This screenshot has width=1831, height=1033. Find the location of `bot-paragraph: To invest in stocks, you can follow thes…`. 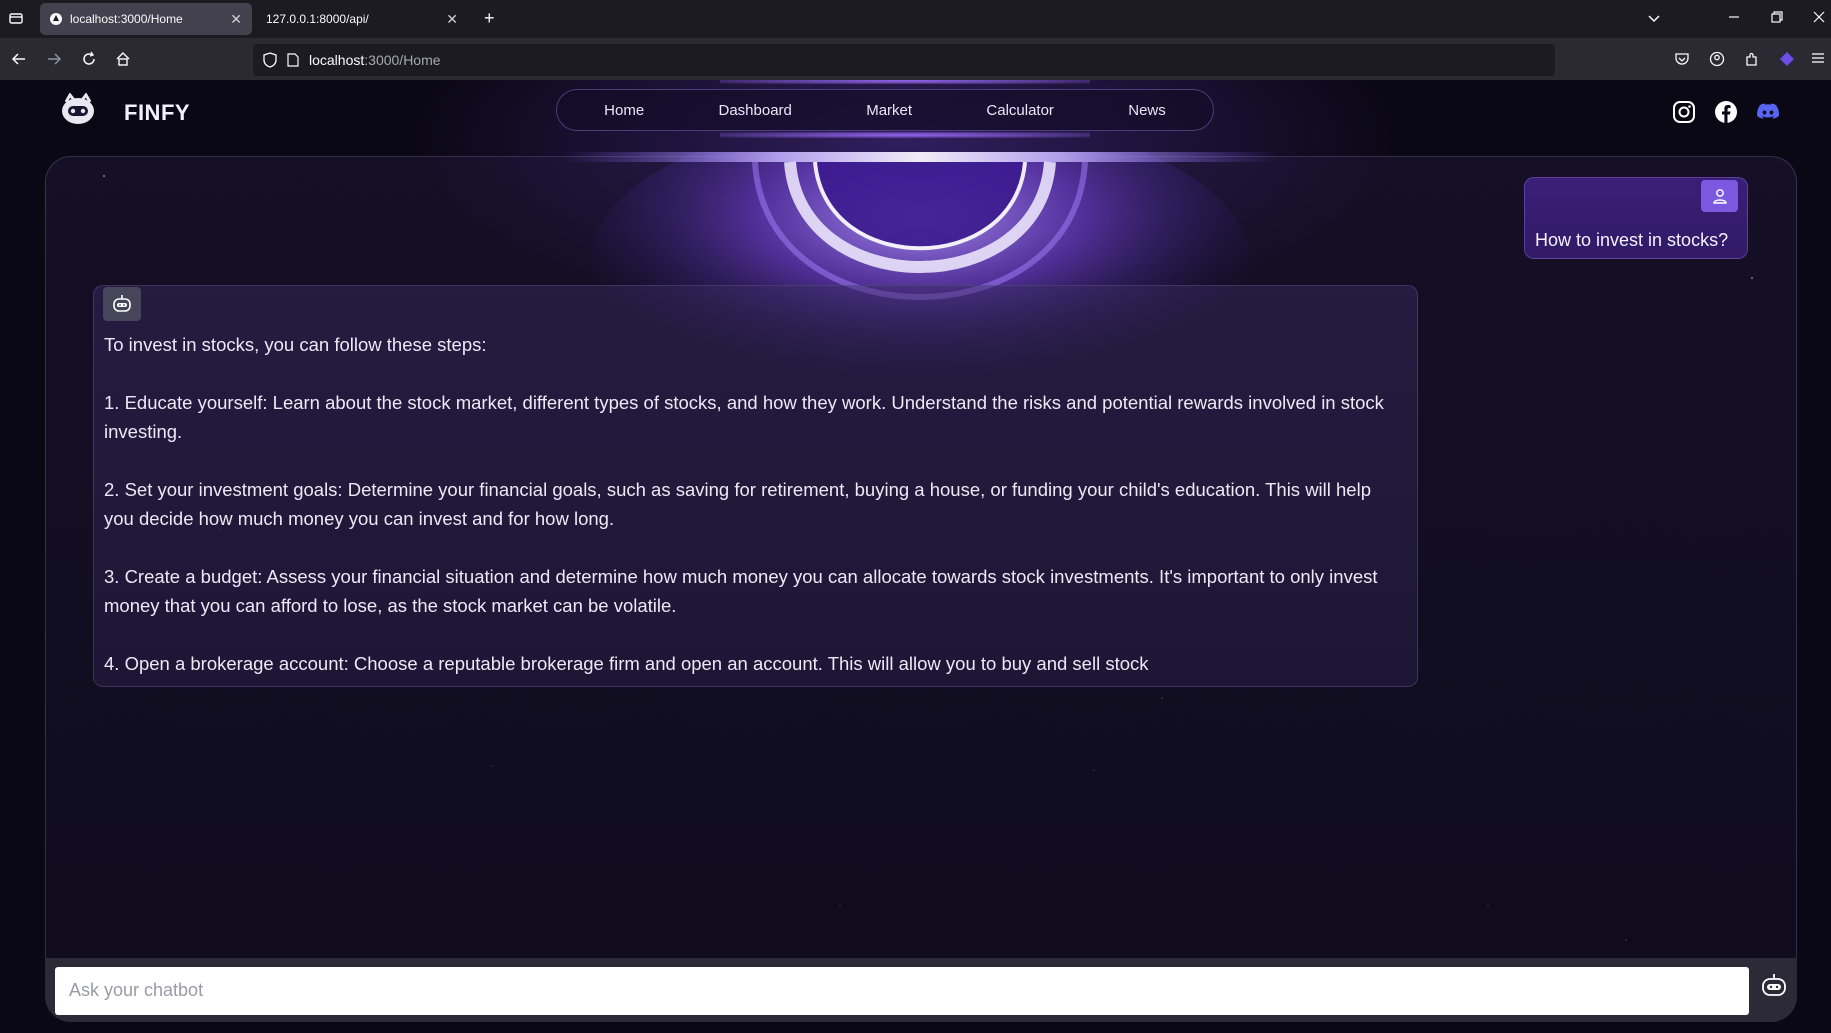

bot-paragraph: To invest in stocks, you can follow thes… is located at coordinates (295, 344).